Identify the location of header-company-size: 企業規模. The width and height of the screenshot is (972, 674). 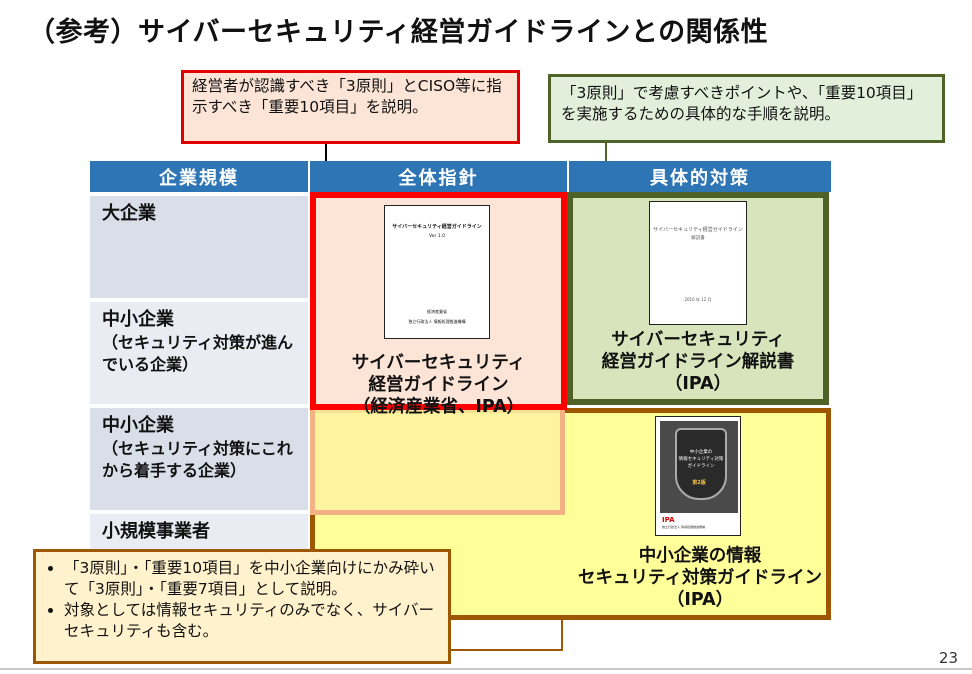
(199, 176).